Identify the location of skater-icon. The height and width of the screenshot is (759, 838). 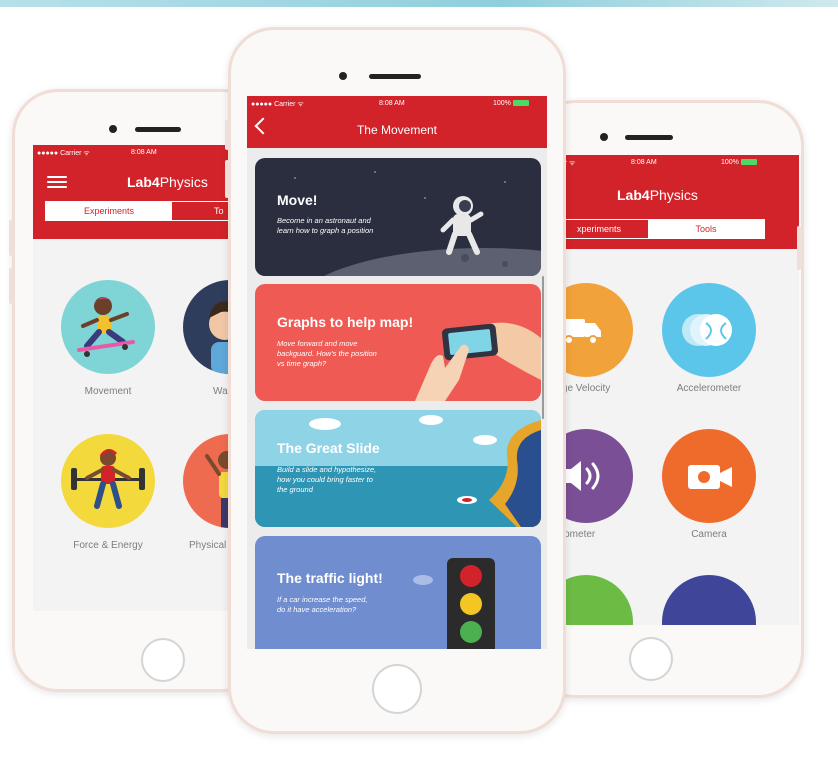
(106, 327).